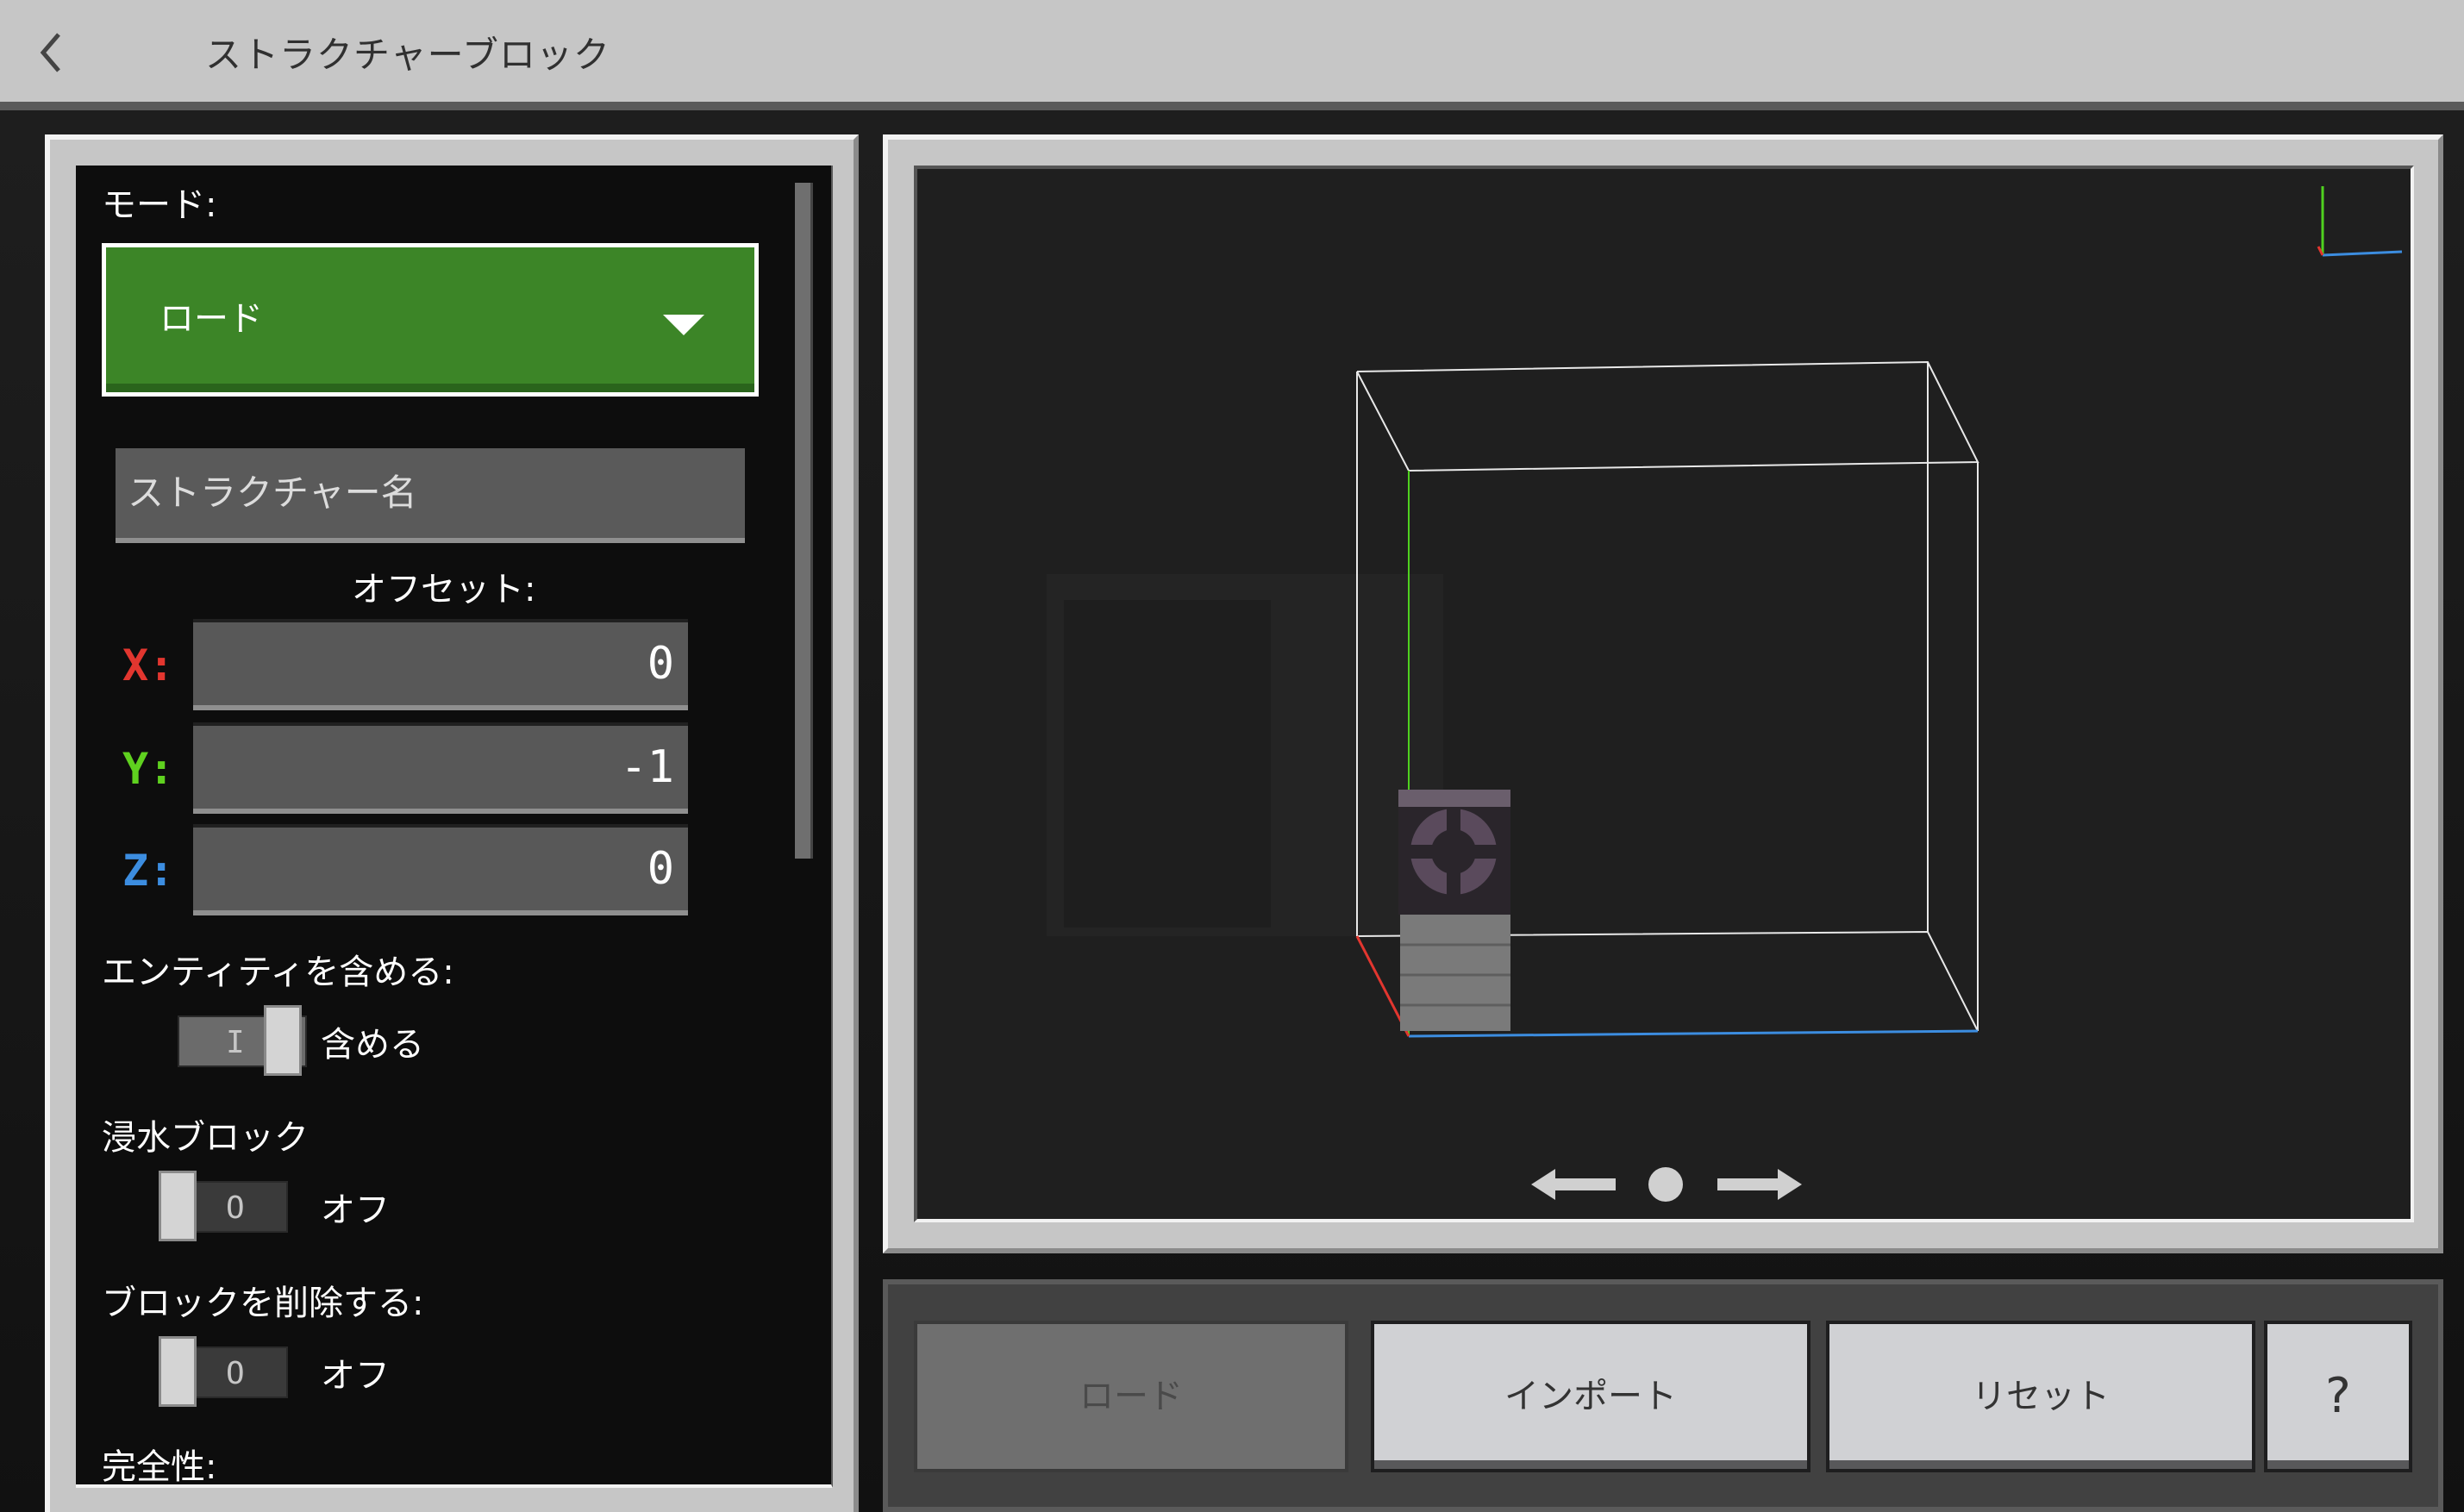  I want to click on header-divider, so click(1232, 106).